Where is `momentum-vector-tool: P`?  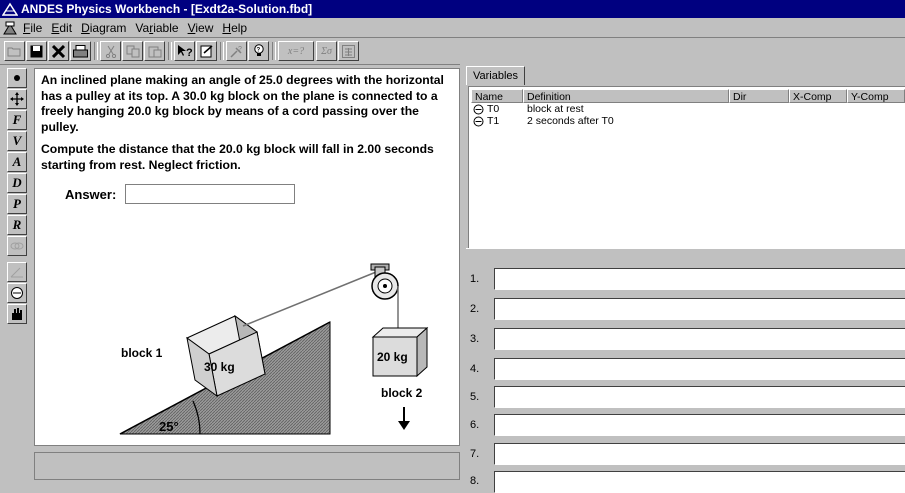 momentum-vector-tool: P is located at coordinates (17, 204).